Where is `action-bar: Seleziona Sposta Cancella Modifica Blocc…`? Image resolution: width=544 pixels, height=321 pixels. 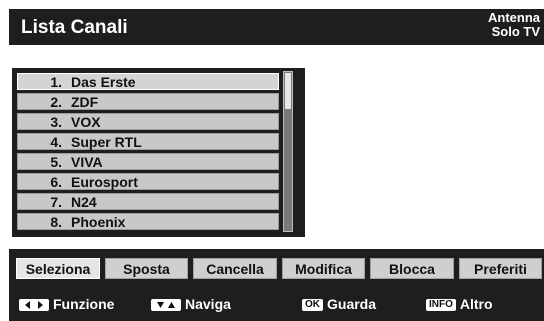 action-bar: Seleziona Sposta Cancella Modifica Blocc… is located at coordinates (276, 267).